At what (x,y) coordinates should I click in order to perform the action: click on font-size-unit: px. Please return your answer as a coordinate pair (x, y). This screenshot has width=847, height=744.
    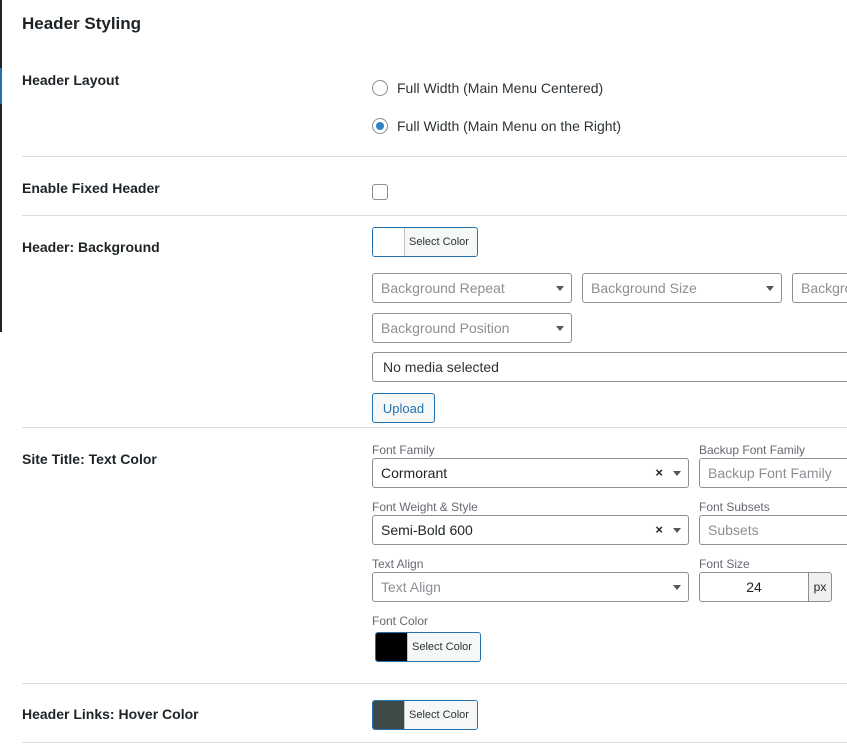
    Looking at the image, I should click on (820, 587).